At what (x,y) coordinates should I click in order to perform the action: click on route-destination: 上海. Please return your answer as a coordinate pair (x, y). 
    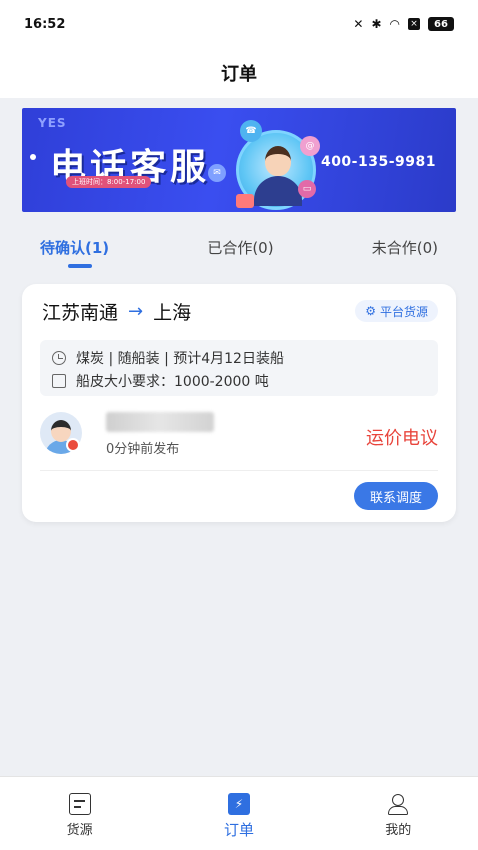
    Looking at the image, I should click on (172, 313).